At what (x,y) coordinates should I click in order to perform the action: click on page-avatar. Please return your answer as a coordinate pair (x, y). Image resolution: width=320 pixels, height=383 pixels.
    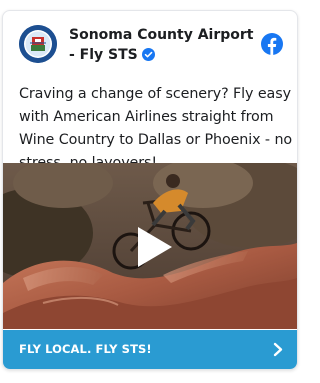
    Looking at the image, I should click on (38, 44).